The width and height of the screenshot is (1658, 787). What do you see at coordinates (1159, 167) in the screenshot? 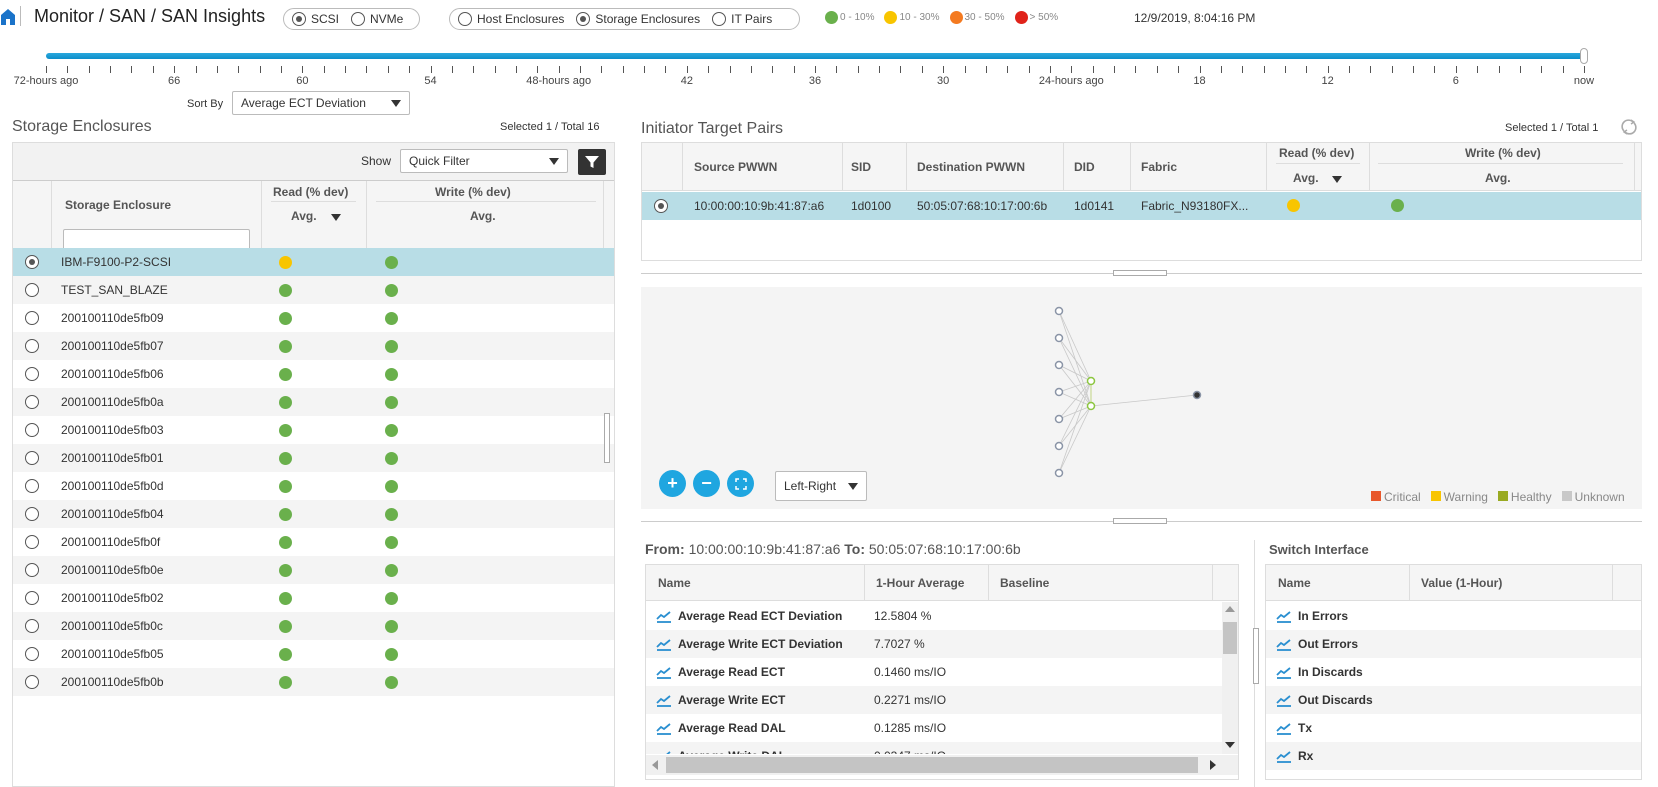
I see `column-header-fabric: Fabric` at bounding box center [1159, 167].